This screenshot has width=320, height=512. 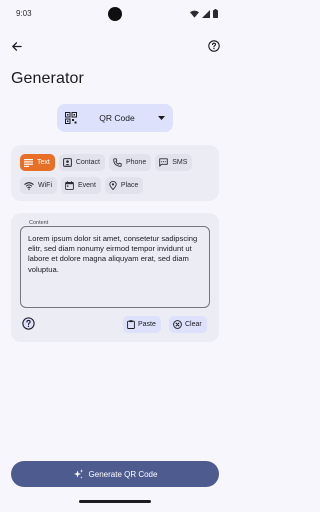 I want to click on chip-wifi: WiFi, so click(x=38, y=185).